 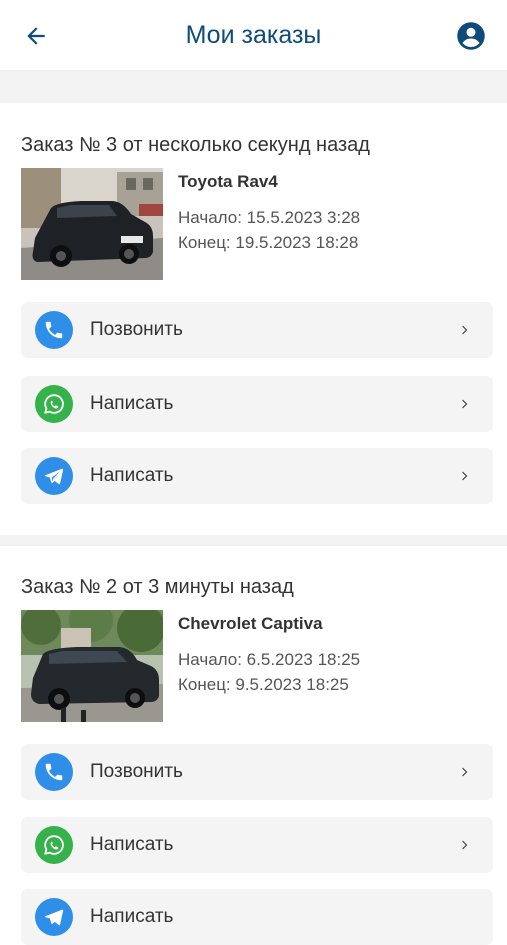 I want to click on account-button, so click(x=471, y=36).